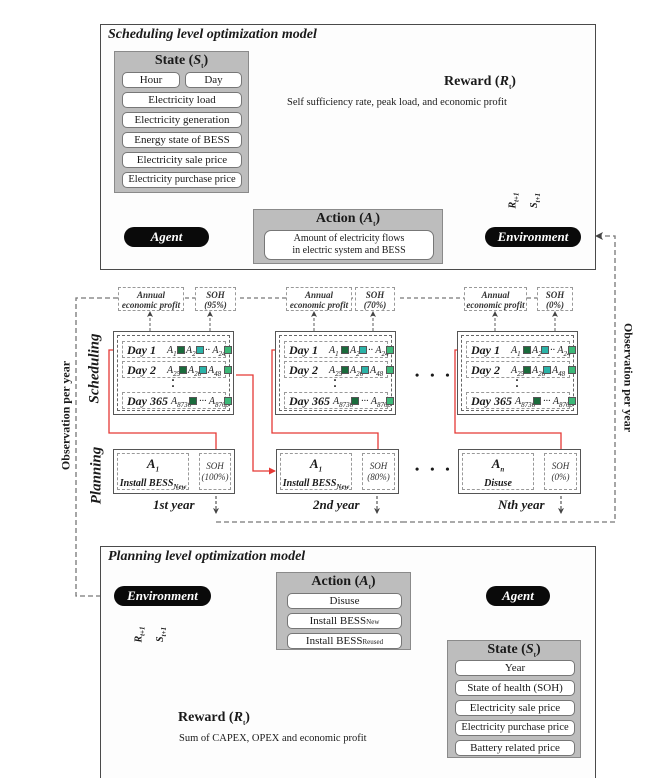  What do you see at coordinates (182, 160) in the screenshot?
I see `state-item: Electricity sale price` at bounding box center [182, 160].